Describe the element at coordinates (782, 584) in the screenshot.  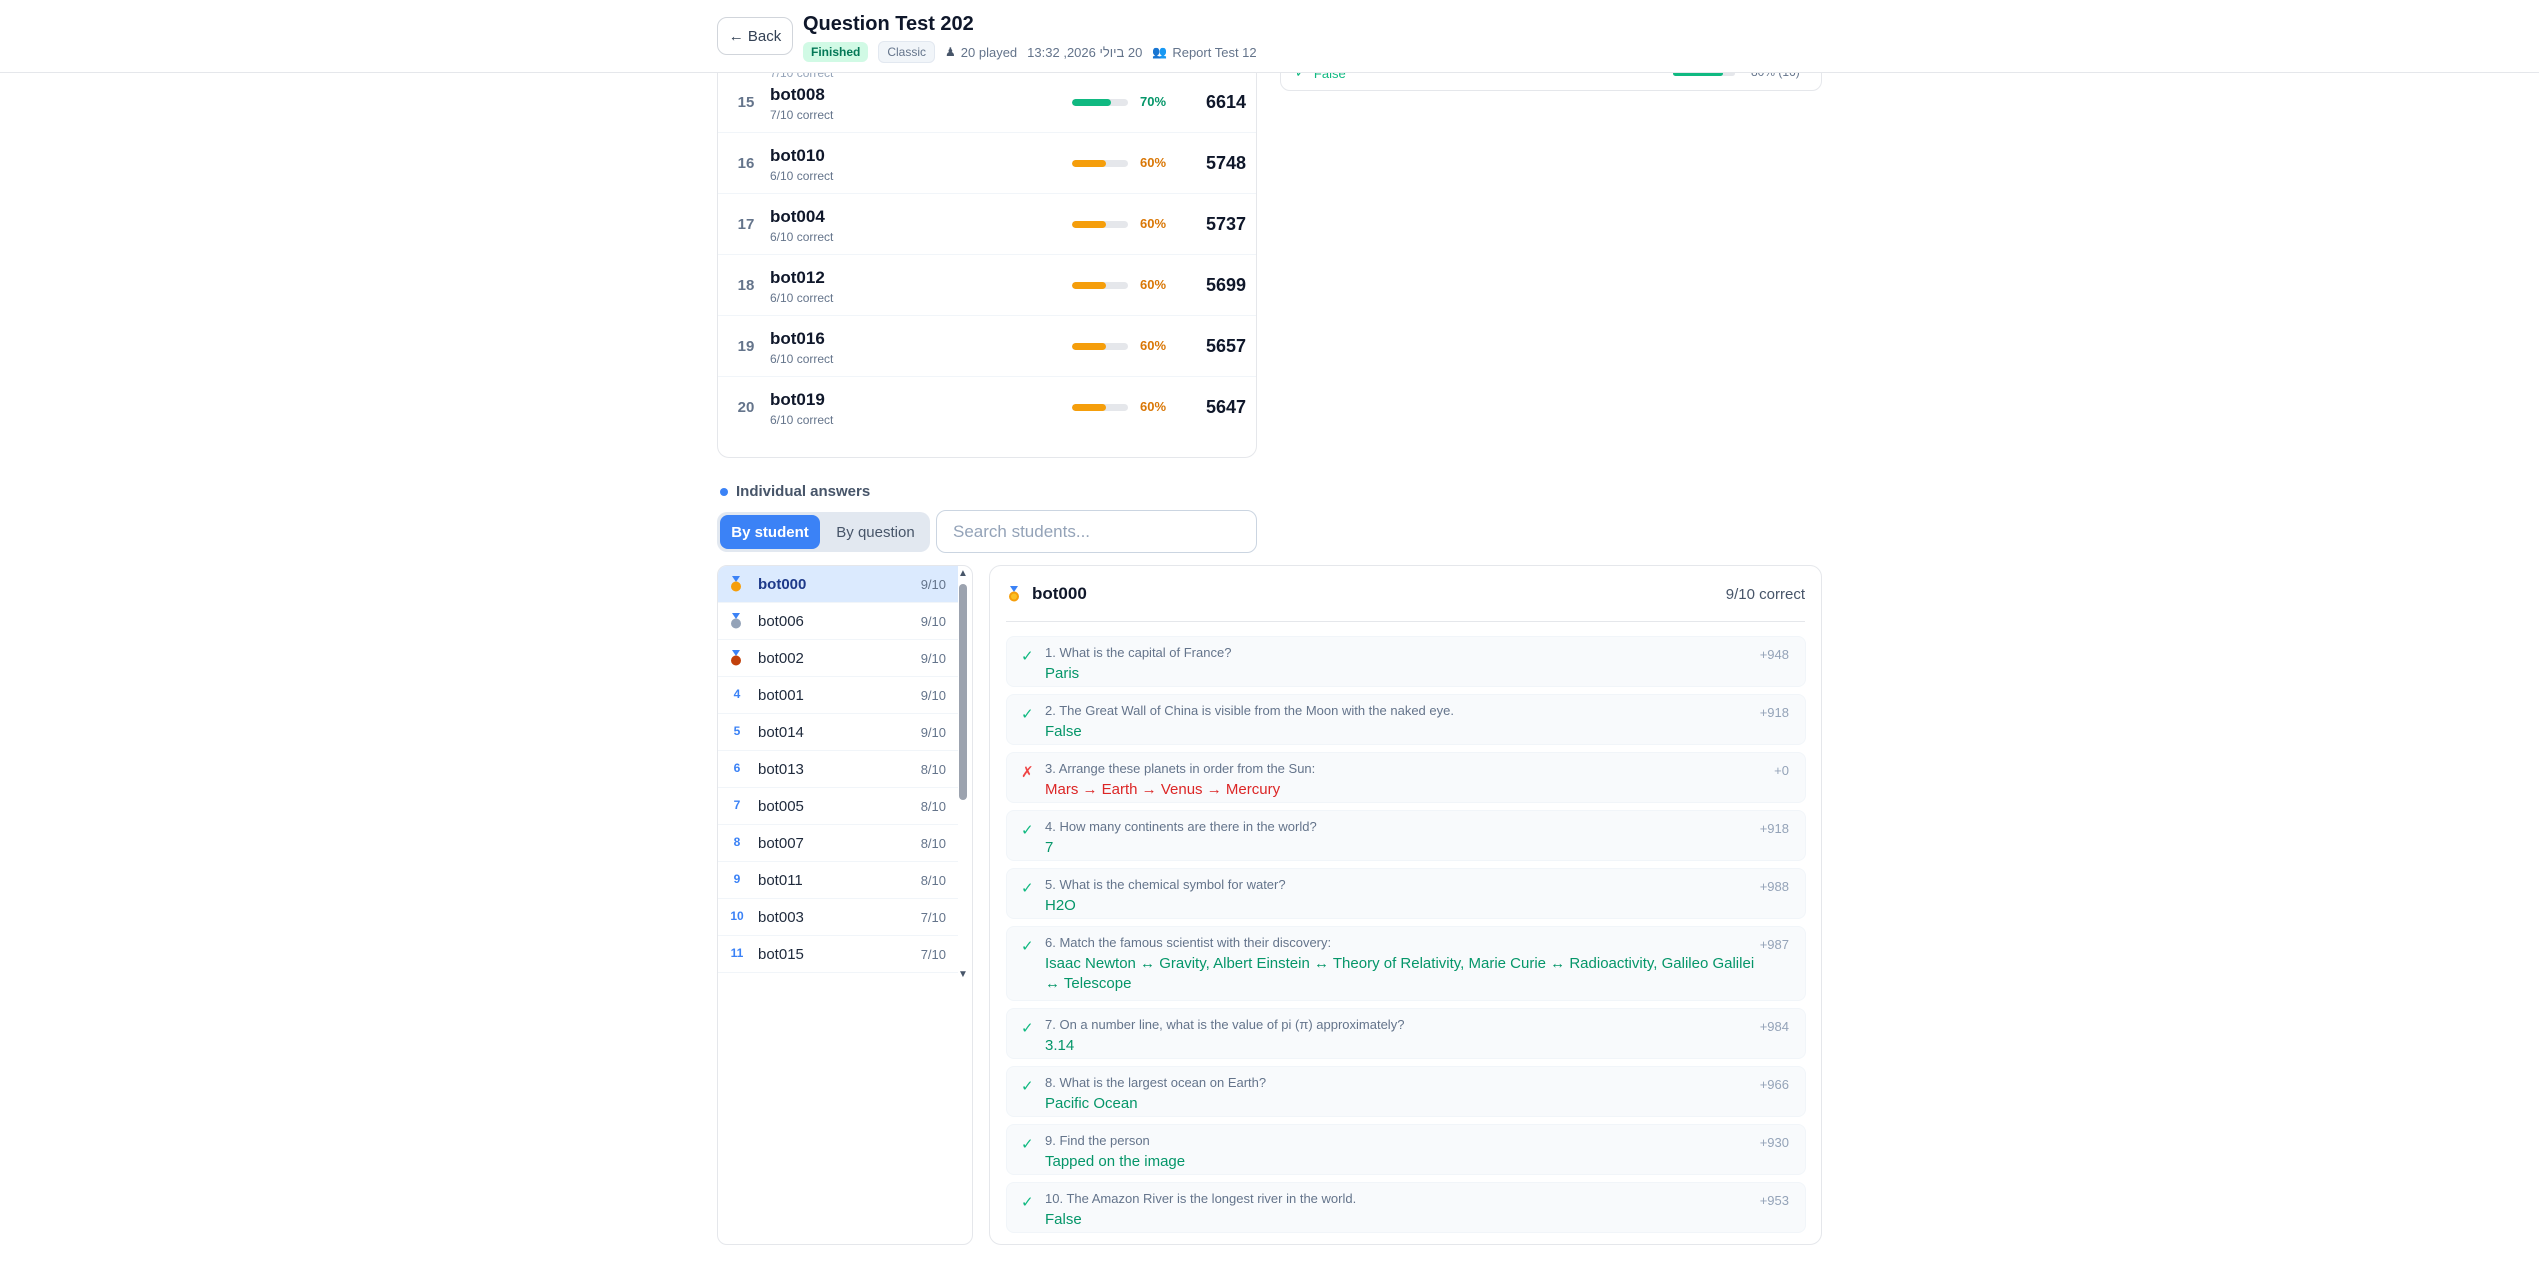
I see `student-name: bot000` at that location.